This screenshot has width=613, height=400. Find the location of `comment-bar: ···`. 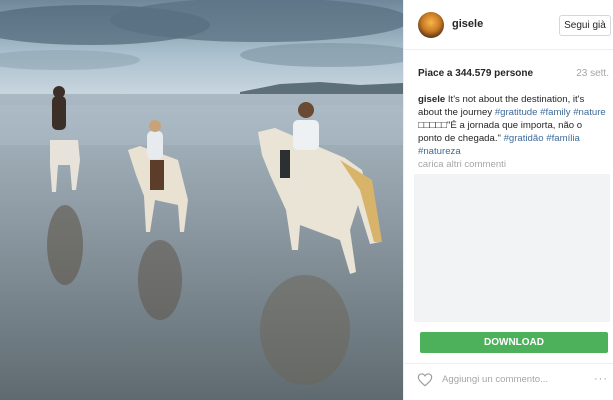

comment-bar: ··· is located at coordinates (508, 381).